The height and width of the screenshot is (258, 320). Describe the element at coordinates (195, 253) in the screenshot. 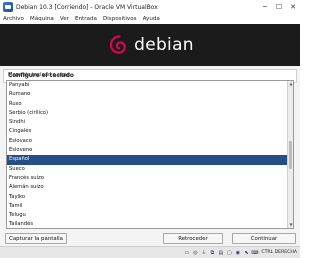

I see `optical-icon: ◎` at that location.